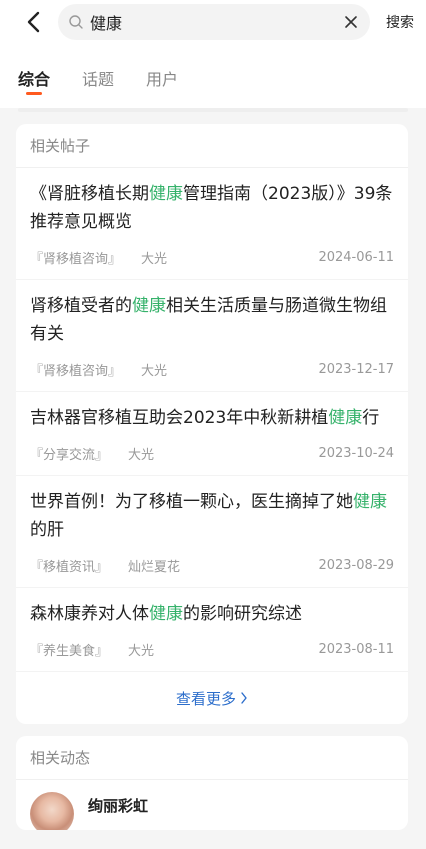 Image resolution: width=426 pixels, height=849 pixels. Describe the element at coordinates (371, 418) in the screenshot. I see `title-text: 行` at that location.